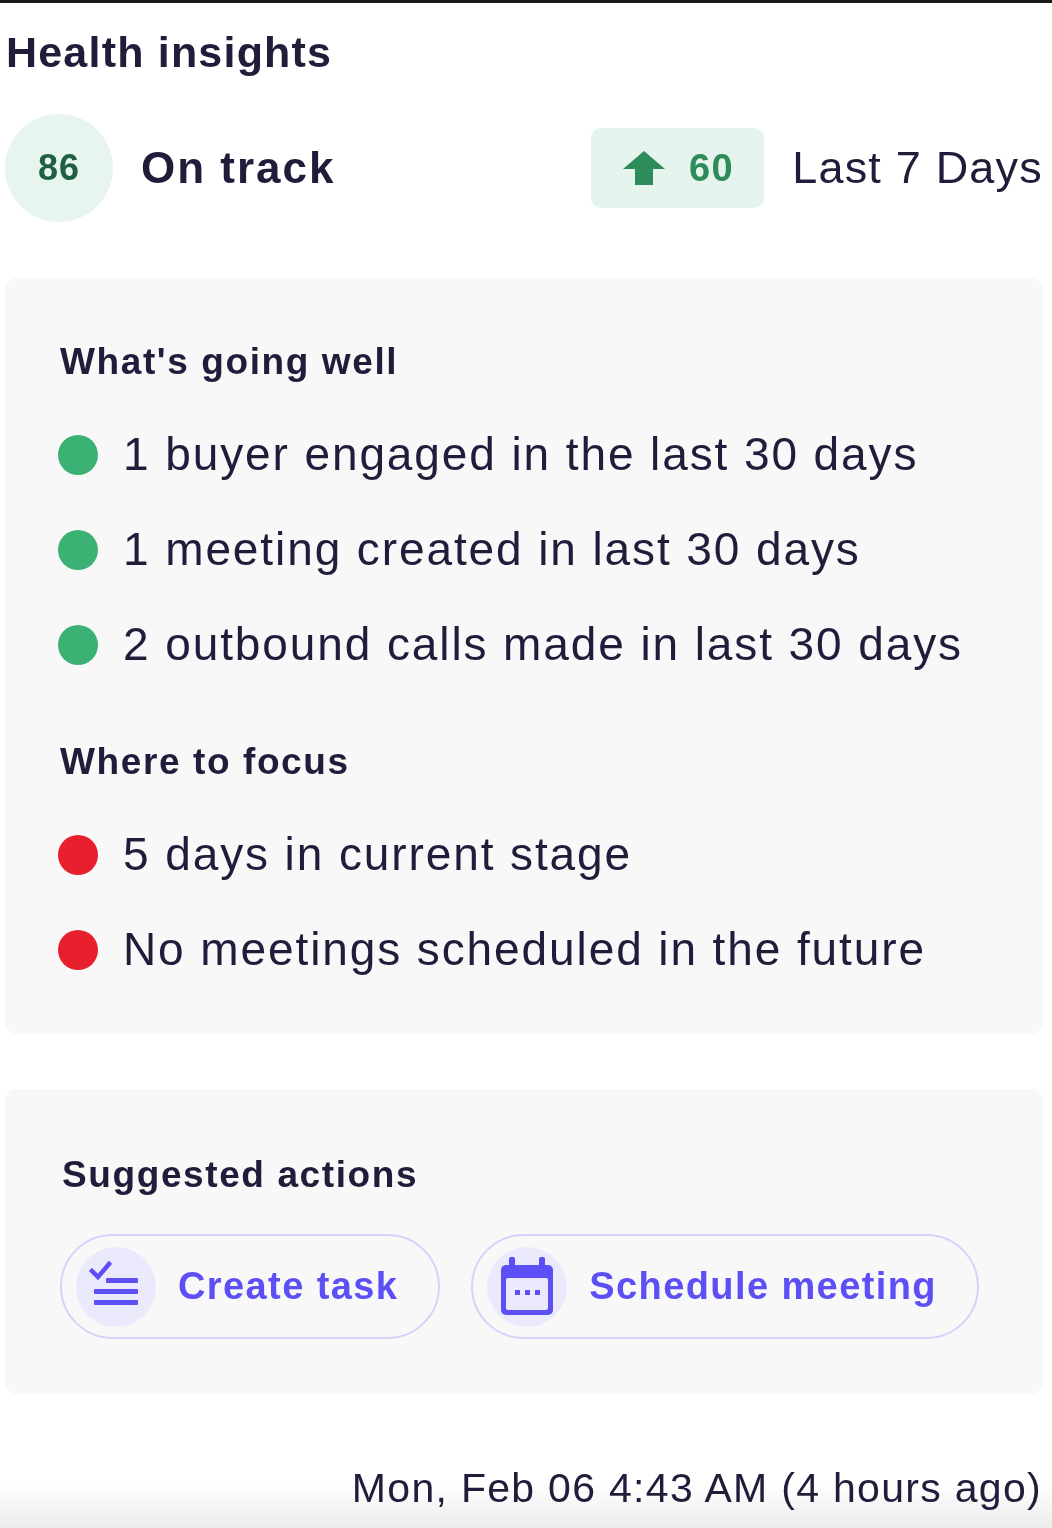 The height and width of the screenshot is (1528, 1052). I want to click on arrow-up-icon, so click(643, 168).